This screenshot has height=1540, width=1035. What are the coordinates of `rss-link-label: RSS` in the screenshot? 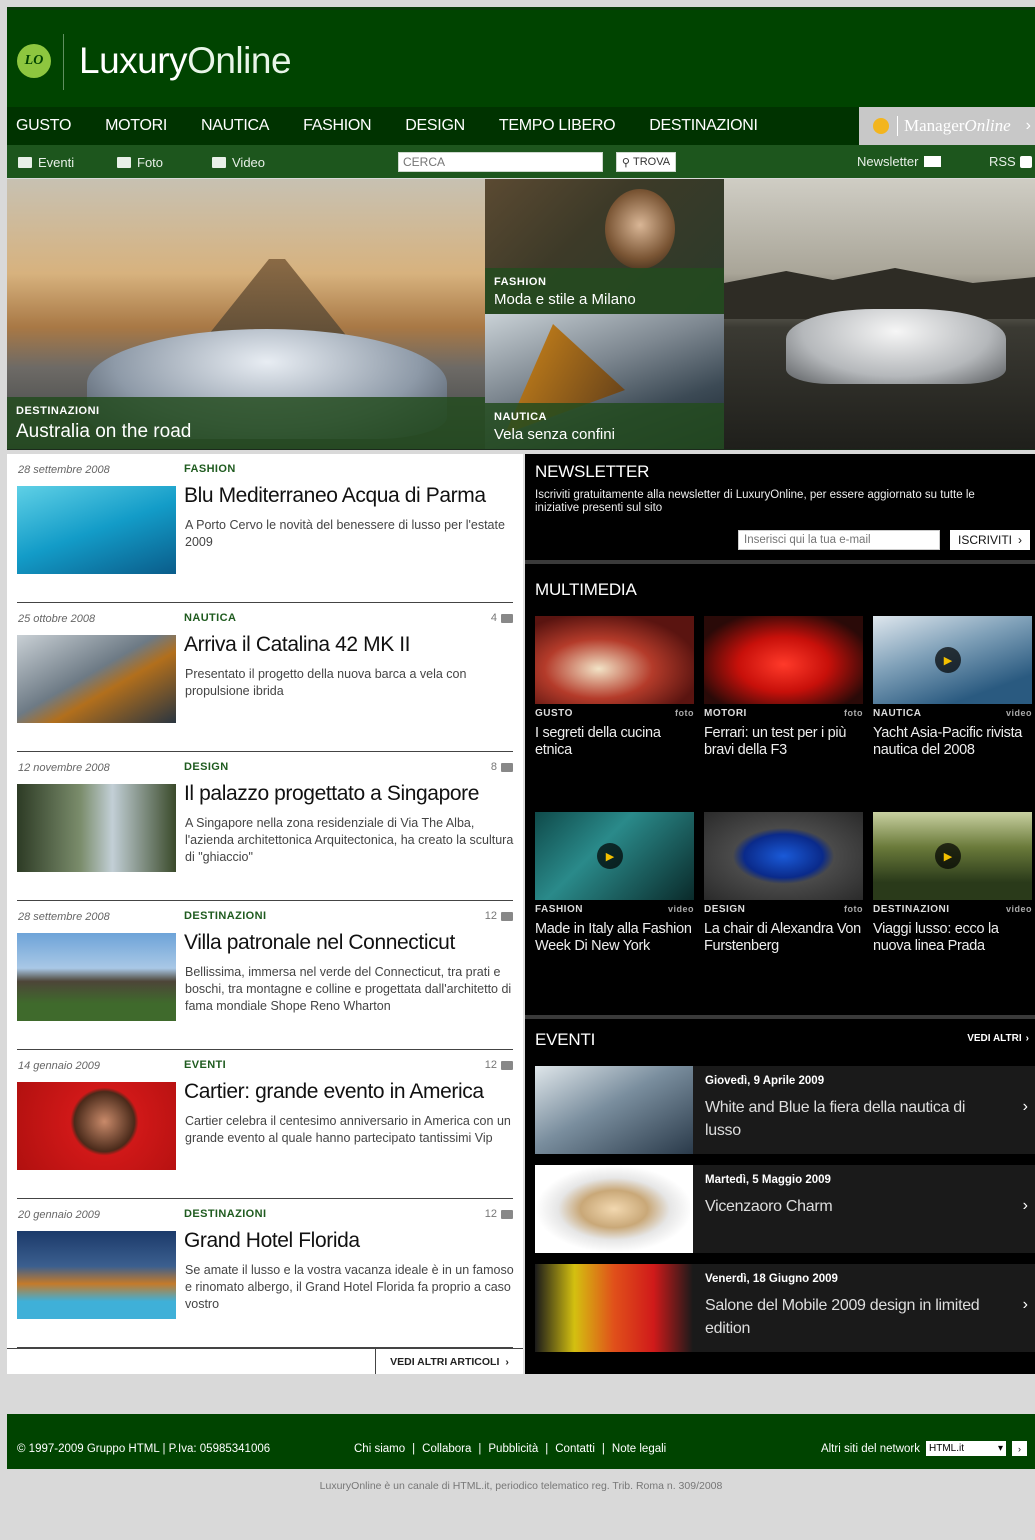 It's located at (1002, 161).